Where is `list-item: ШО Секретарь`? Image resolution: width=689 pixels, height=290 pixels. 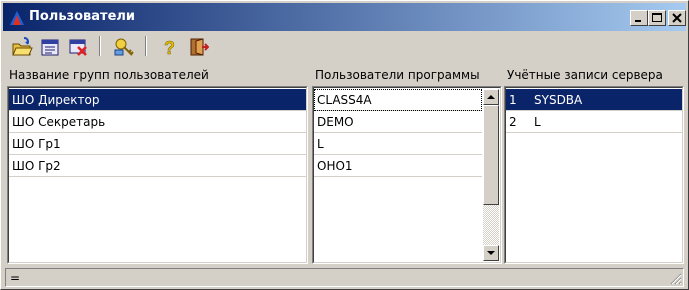
list-item: ШО Секретарь is located at coordinates (157, 122).